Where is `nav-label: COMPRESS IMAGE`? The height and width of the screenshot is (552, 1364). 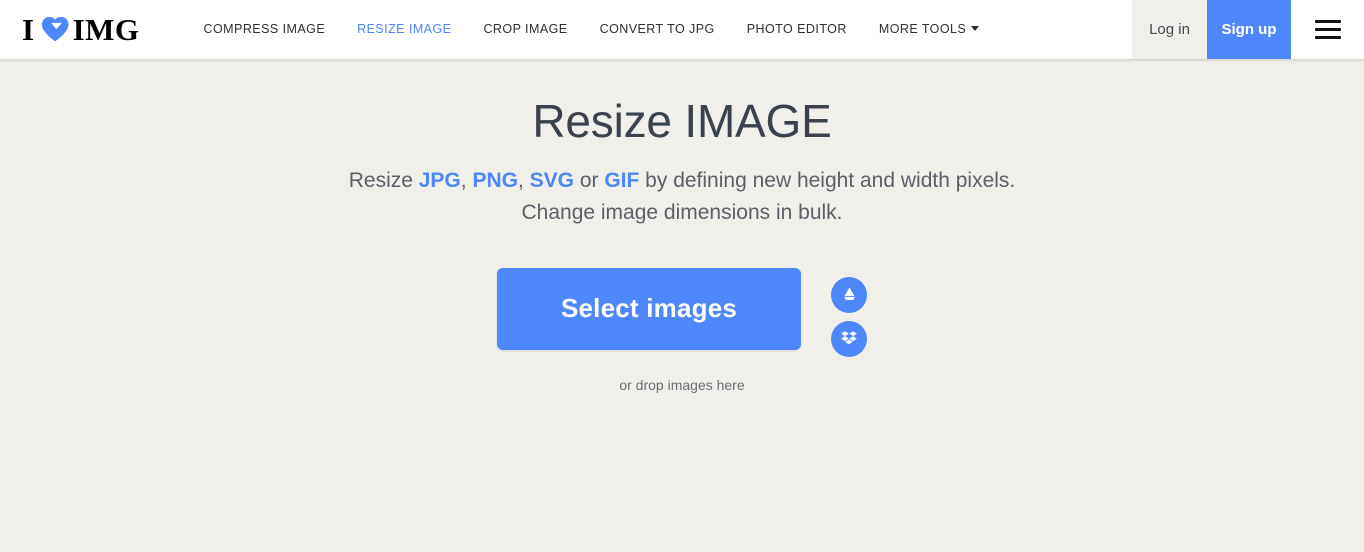 nav-label: COMPRESS IMAGE is located at coordinates (264, 29).